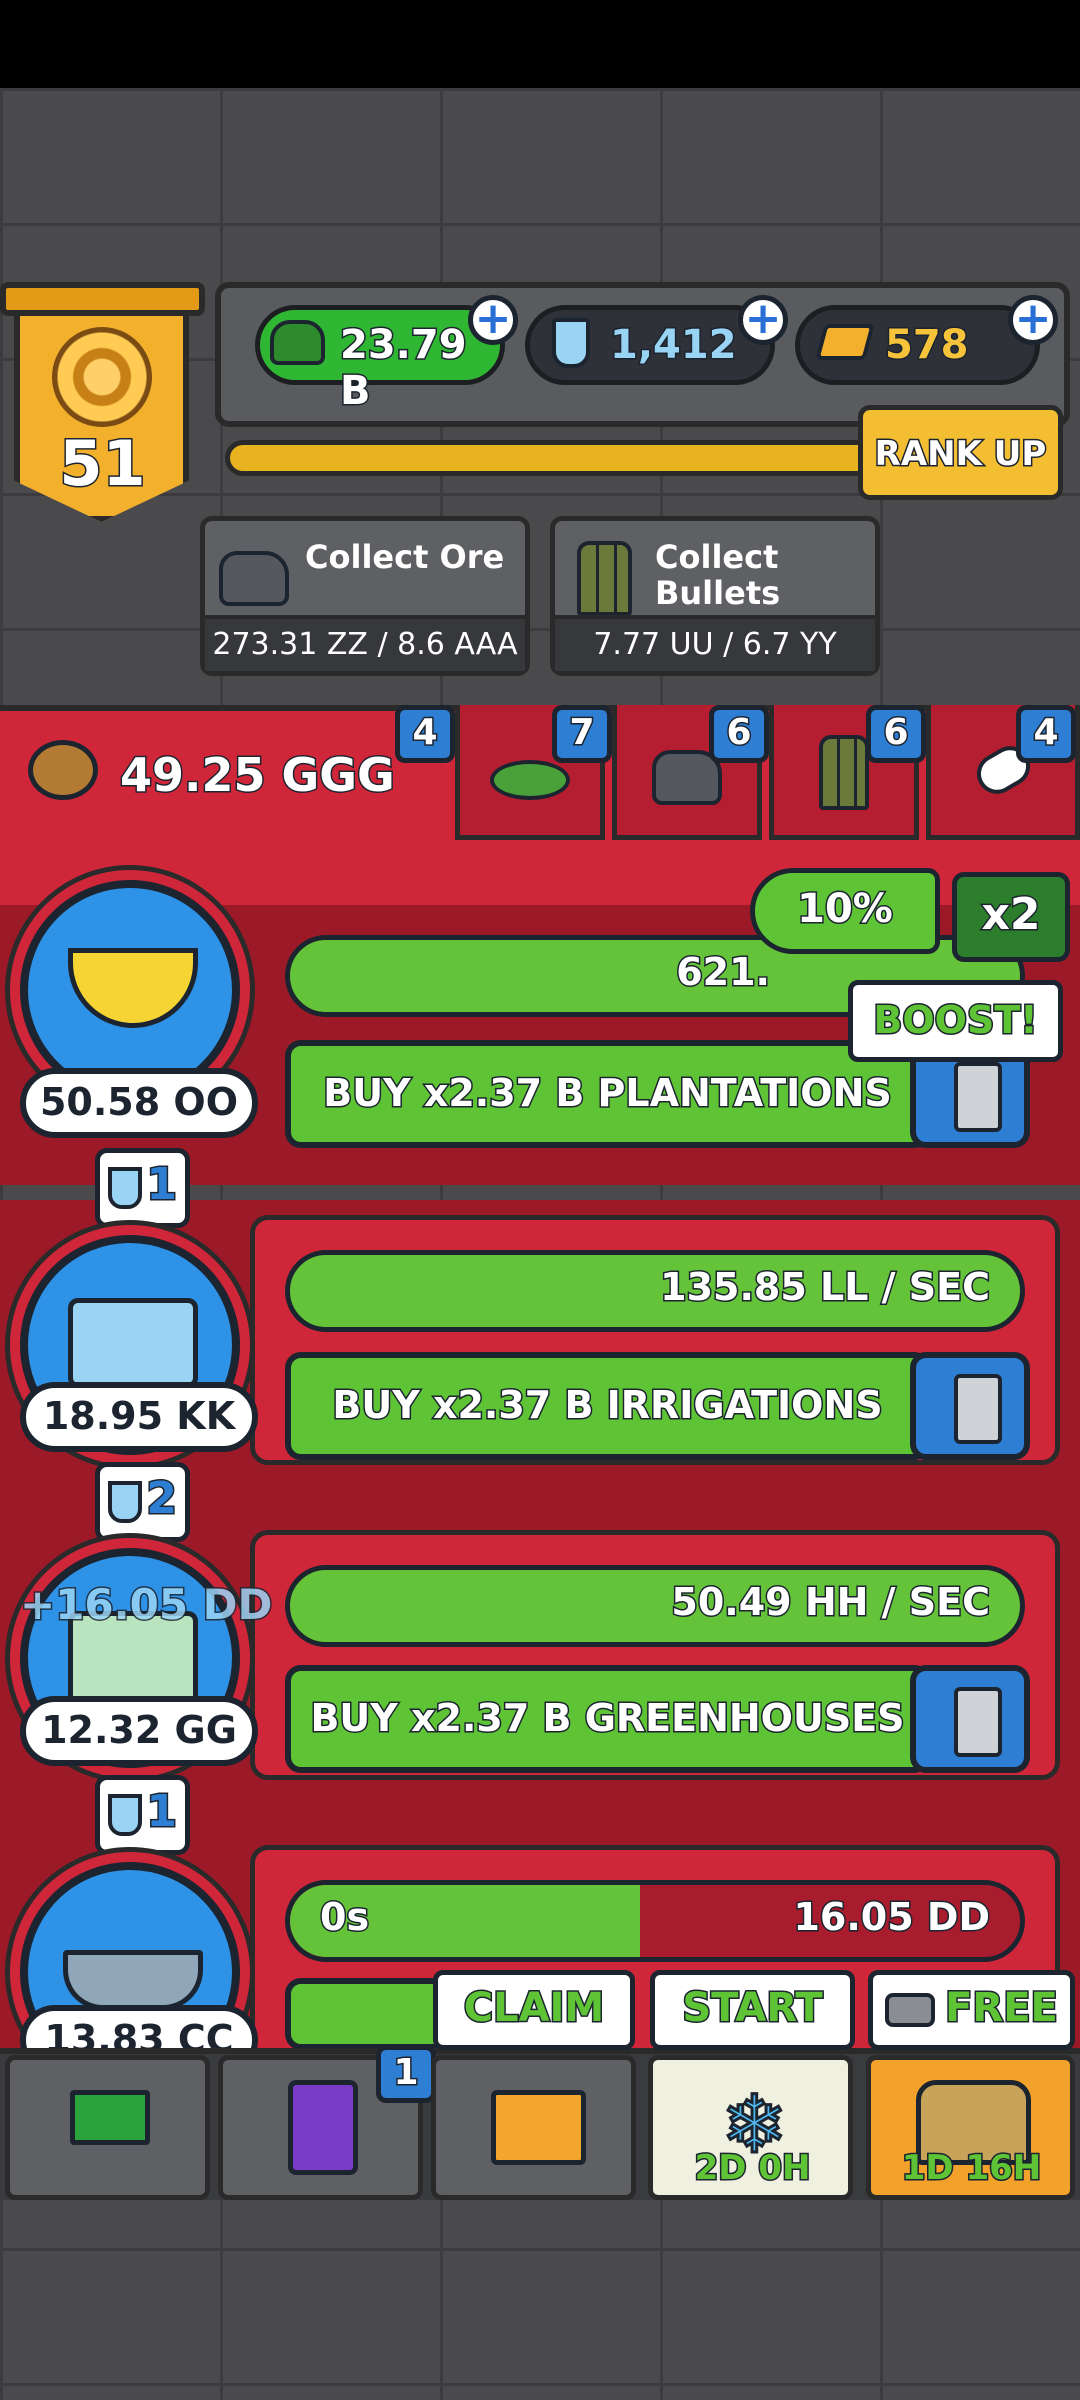 The width and height of the screenshot is (1080, 2400). I want to click on gold-currency: 578, so click(917, 345).